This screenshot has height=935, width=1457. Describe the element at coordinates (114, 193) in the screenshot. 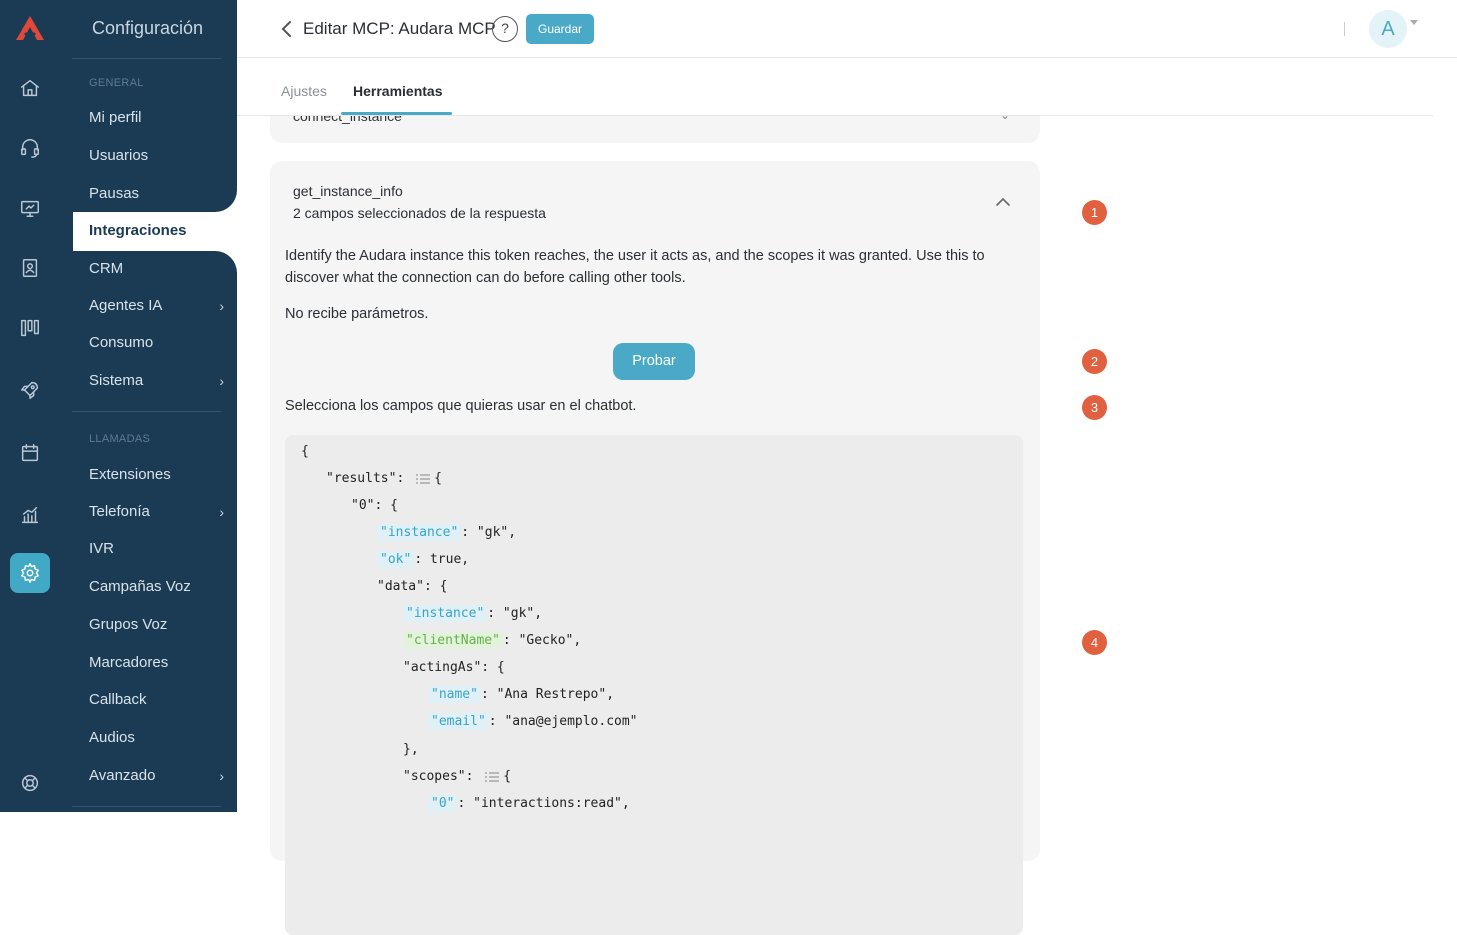

I see `sidebar-item-label: Pausas` at that location.